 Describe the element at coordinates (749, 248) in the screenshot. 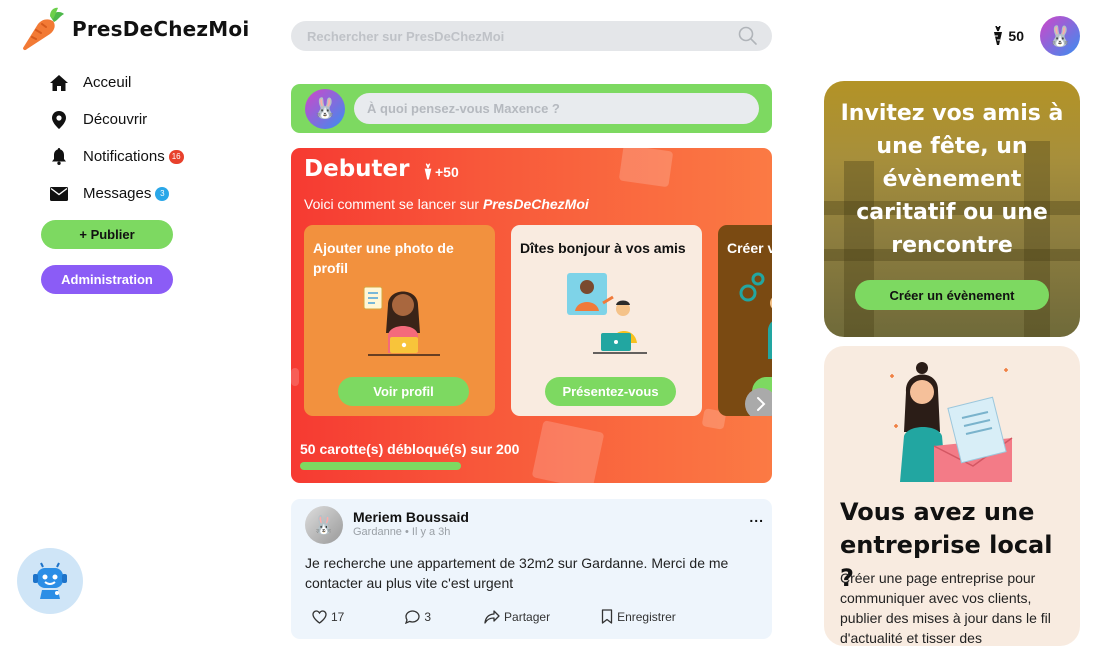

I see `card-title: Créer v` at that location.